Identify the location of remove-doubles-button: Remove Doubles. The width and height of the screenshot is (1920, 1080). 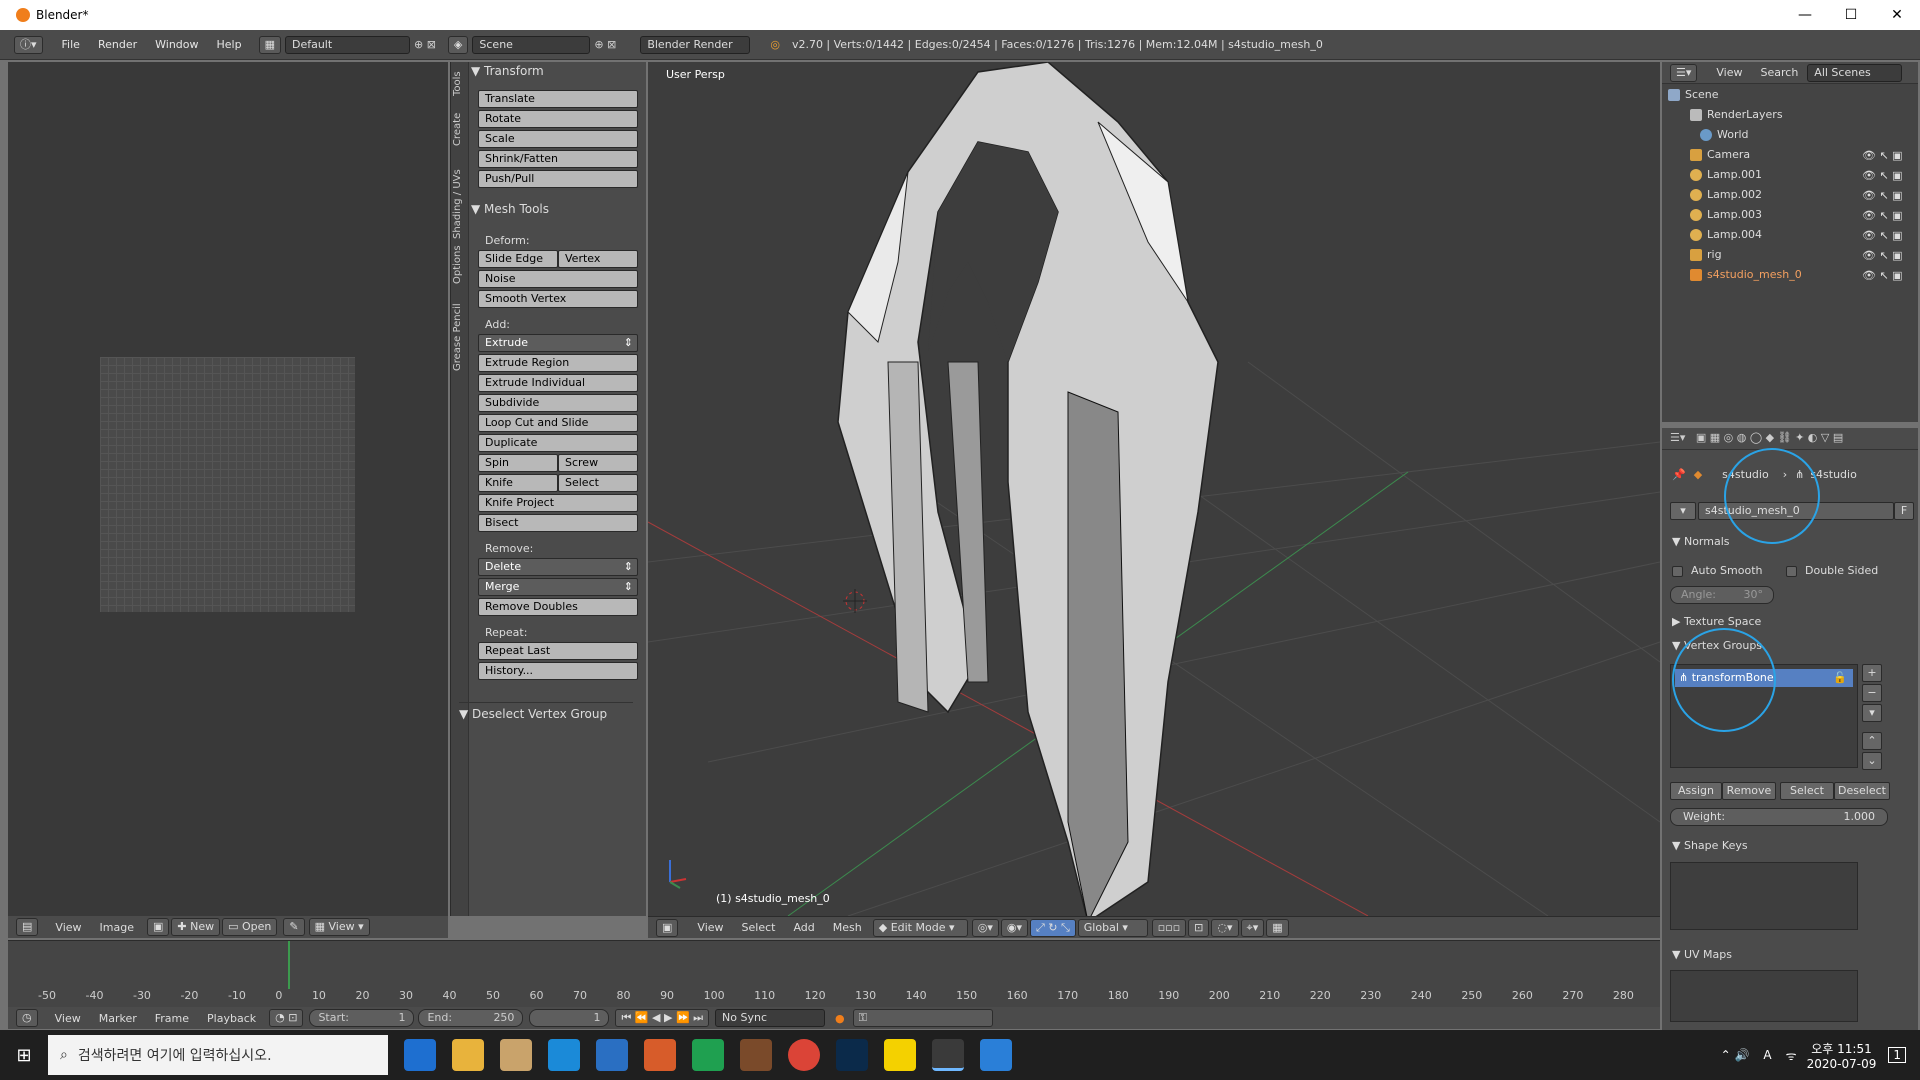
(558, 607).